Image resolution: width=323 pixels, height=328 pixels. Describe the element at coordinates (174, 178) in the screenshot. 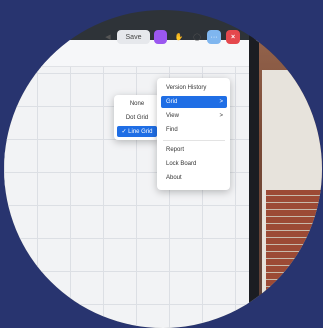

I see `menu-item-label: About` at that location.